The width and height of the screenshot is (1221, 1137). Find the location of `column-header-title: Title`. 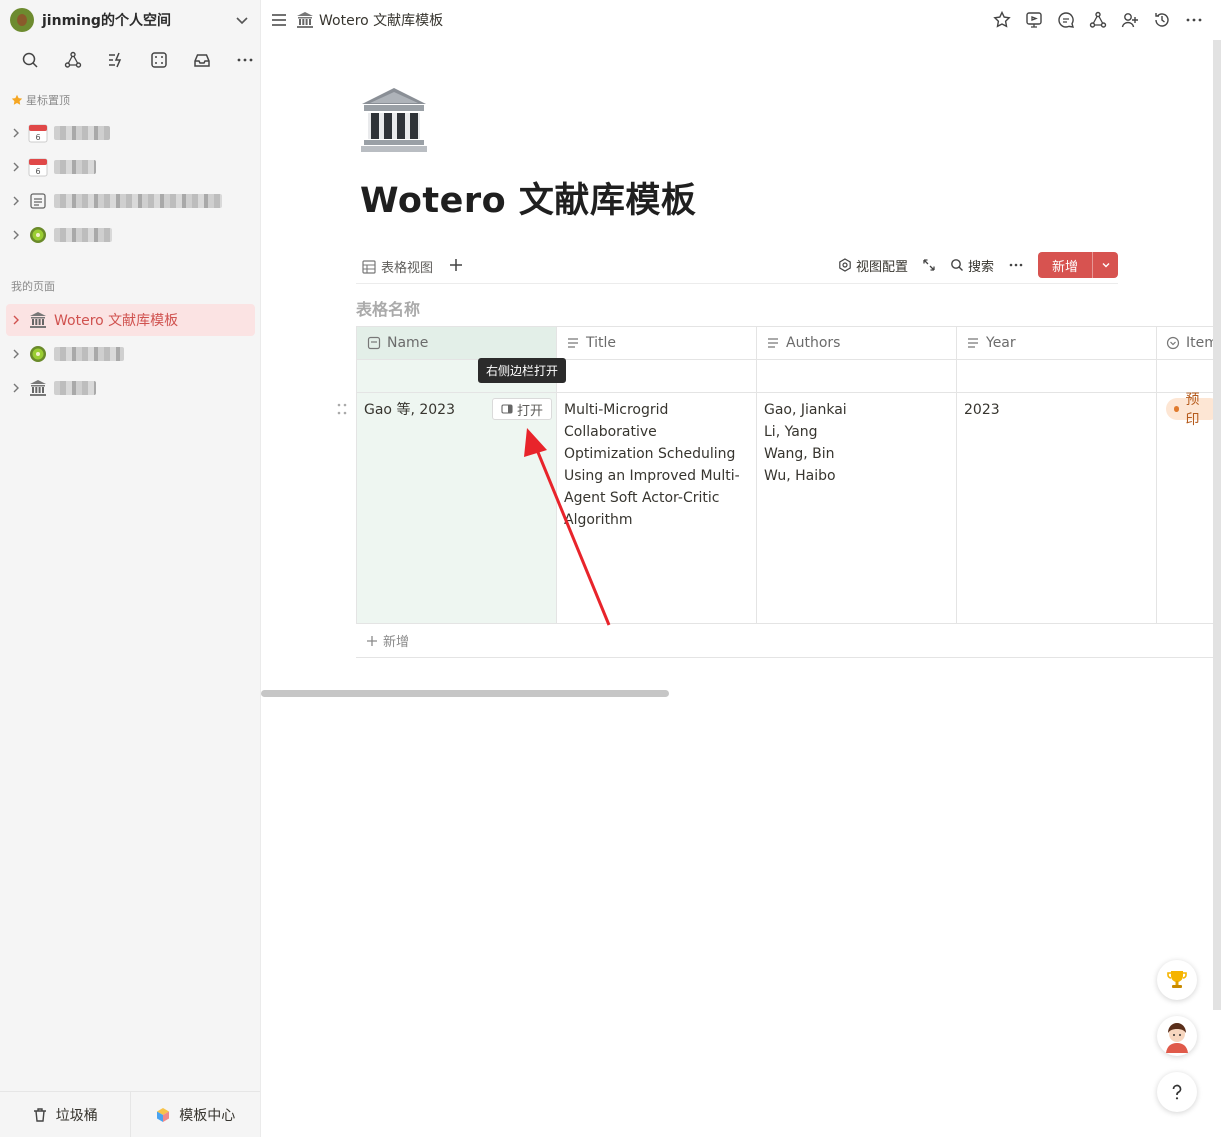

column-header-title: Title is located at coordinates (656, 343).